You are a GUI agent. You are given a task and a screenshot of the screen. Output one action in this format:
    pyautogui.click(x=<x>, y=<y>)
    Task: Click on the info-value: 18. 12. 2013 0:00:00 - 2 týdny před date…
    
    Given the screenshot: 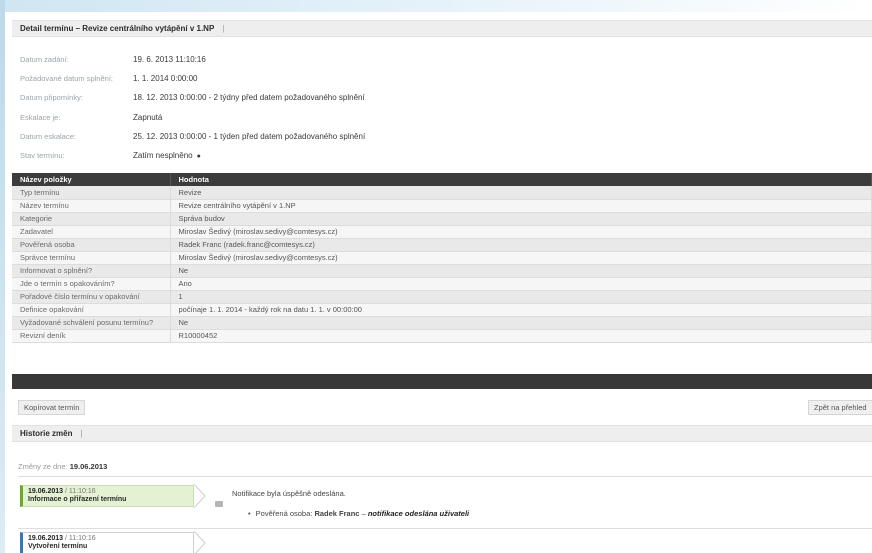 What is the action you would take?
    pyautogui.click(x=249, y=98)
    